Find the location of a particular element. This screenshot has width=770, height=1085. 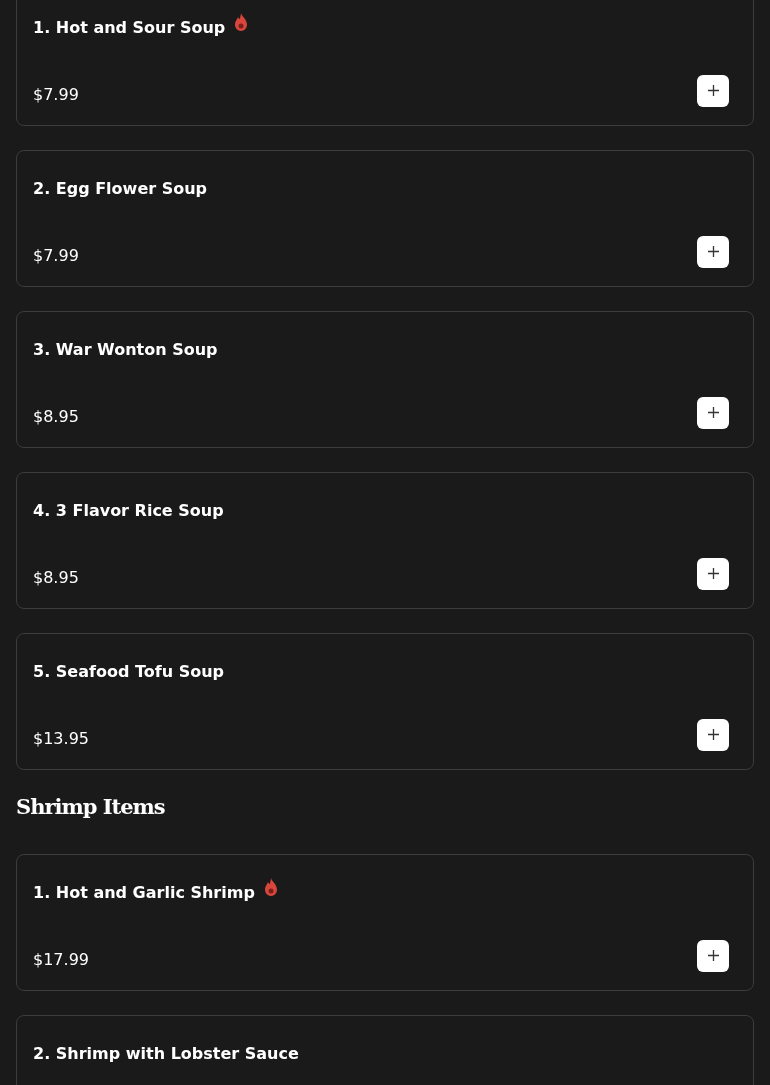

item-price: $13.95 is located at coordinates (61, 738).